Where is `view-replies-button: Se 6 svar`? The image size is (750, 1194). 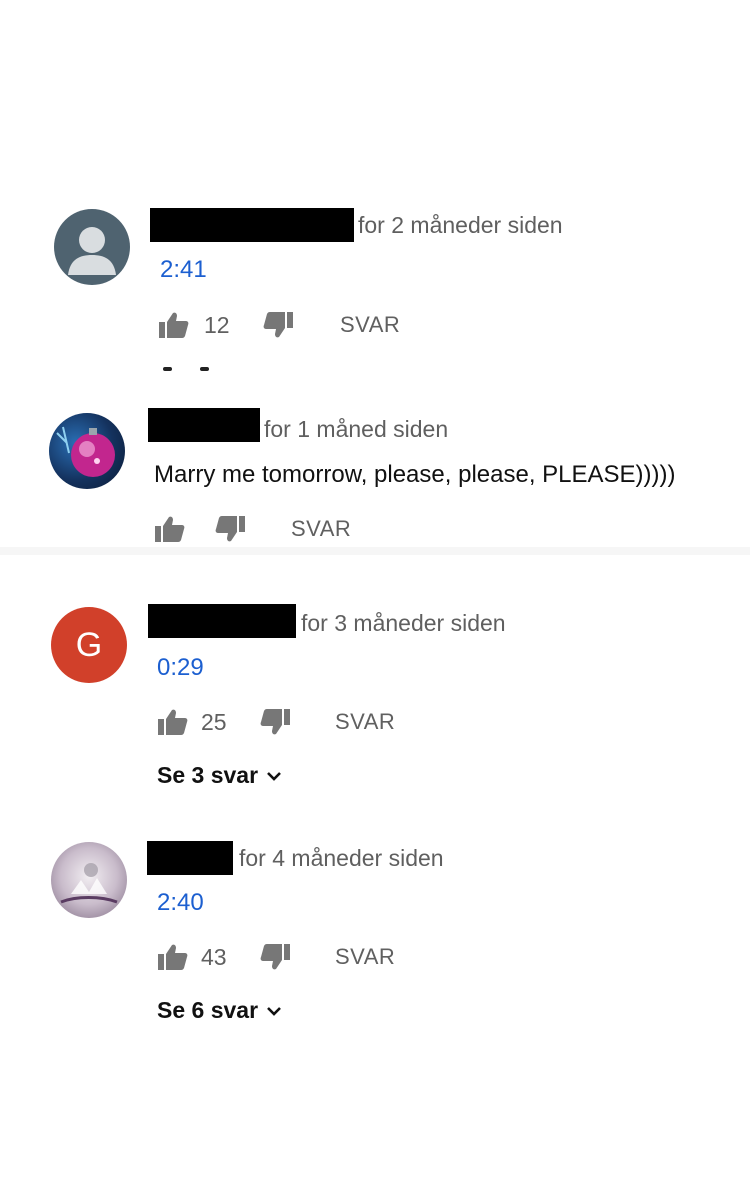
view-replies-button: Se 6 svar is located at coordinates (219, 1010).